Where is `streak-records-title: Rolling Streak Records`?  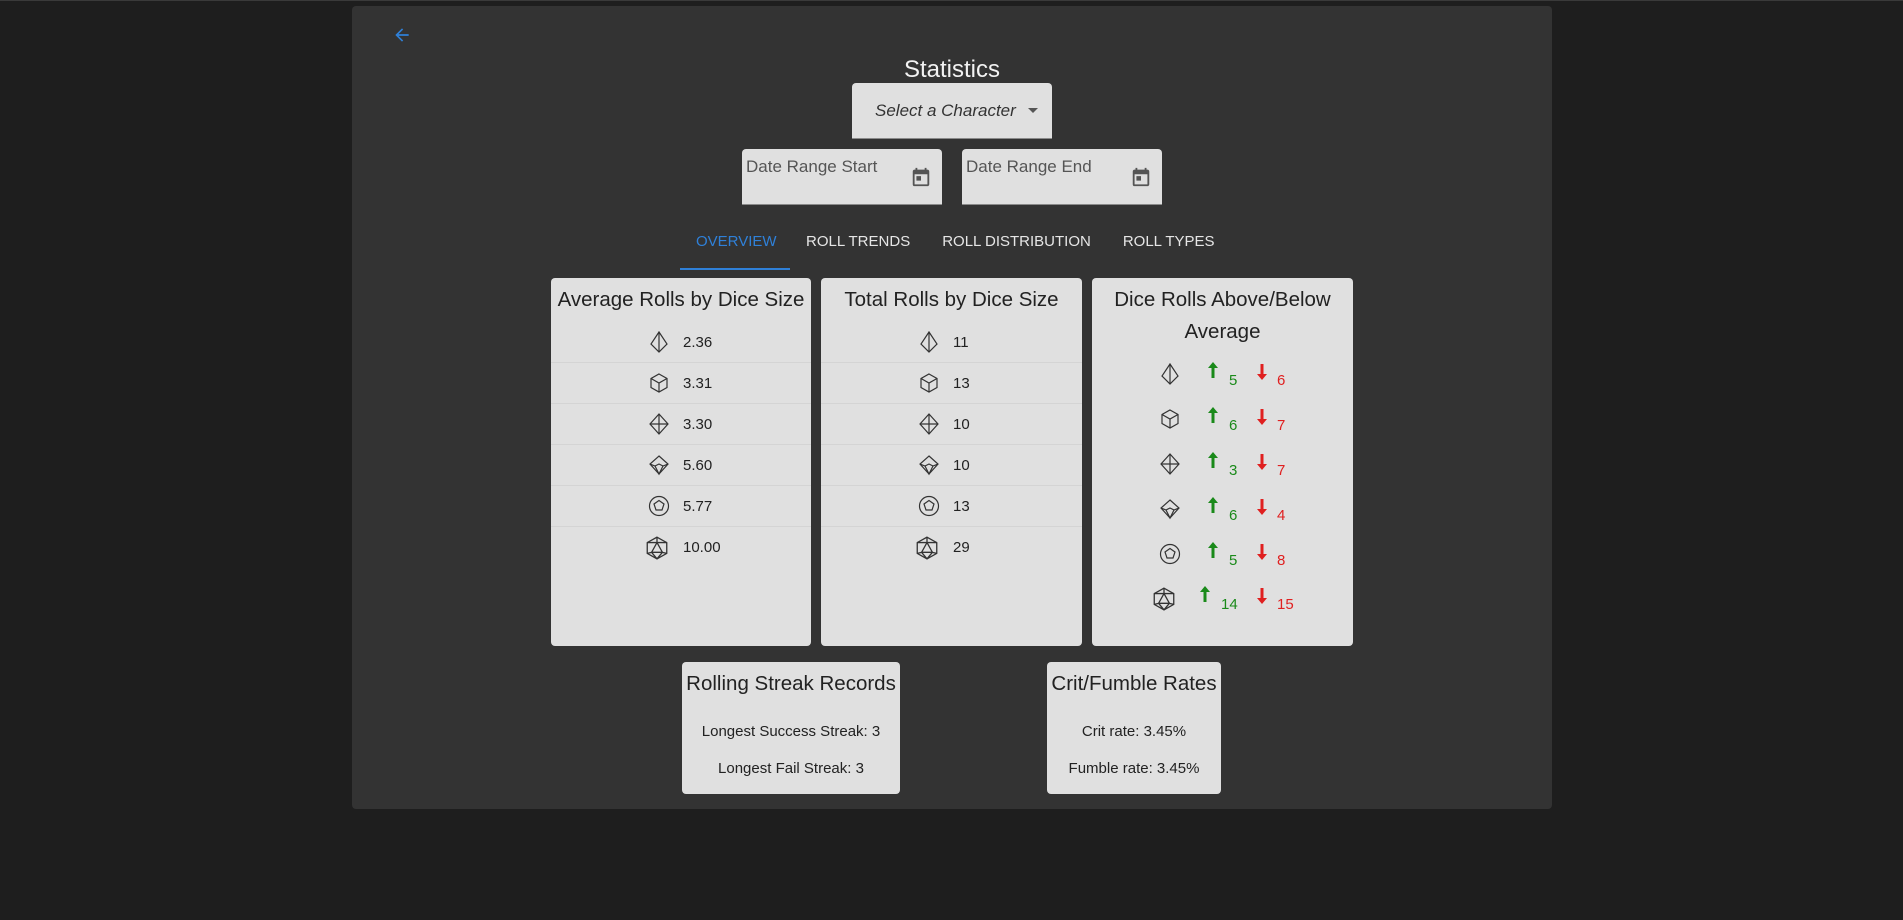
streak-records-title: Rolling Streak Records is located at coordinates (791, 683).